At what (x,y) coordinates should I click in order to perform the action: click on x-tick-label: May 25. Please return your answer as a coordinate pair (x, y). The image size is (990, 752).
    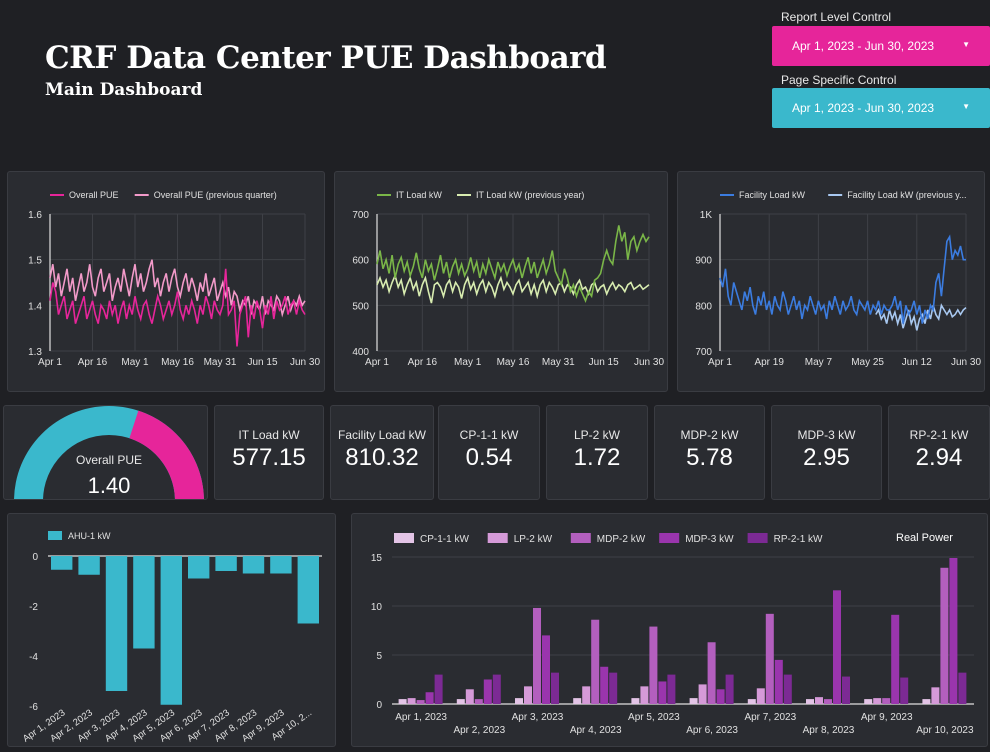
    Looking at the image, I should click on (867, 362).